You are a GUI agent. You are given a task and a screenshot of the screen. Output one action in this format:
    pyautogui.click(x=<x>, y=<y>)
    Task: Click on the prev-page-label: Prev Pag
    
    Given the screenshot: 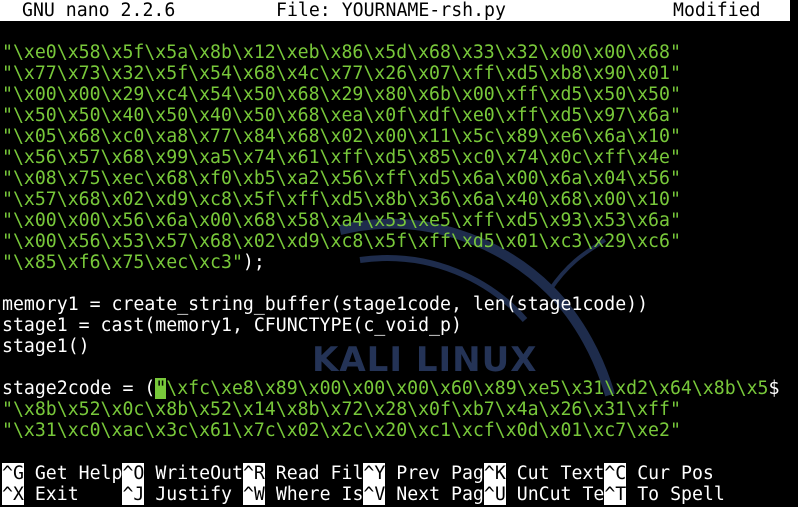 What is the action you would take?
    pyautogui.click(x=440, y=473)
    